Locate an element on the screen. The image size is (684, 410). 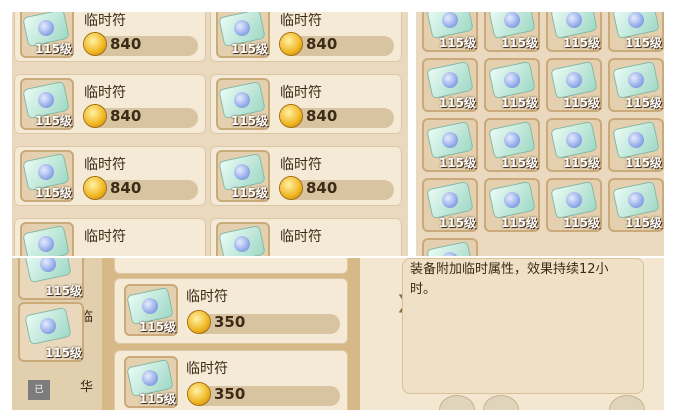
side-item-name: 华 is located at coordinates (87, 387).